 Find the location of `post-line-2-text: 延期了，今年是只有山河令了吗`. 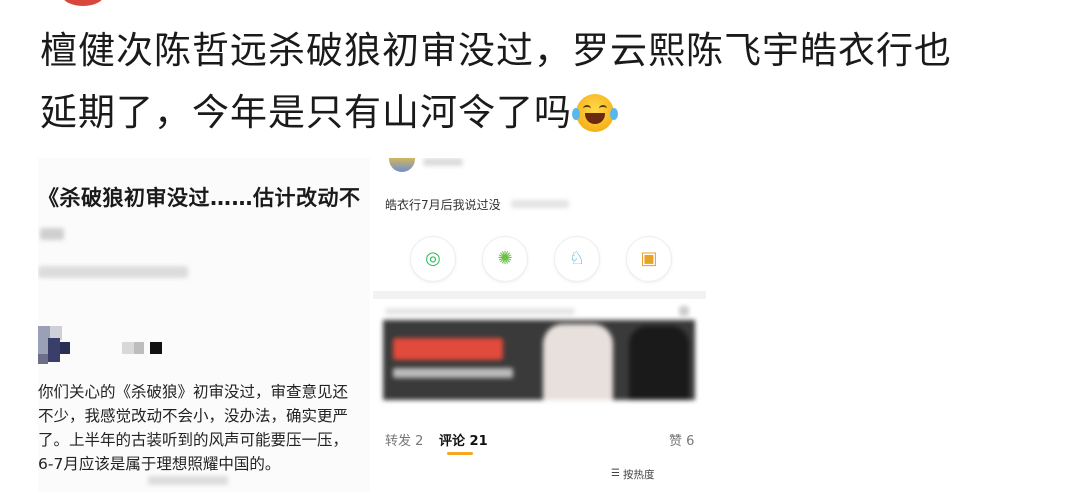

post-line-2-text: 延期了，今年是只有山河令了吗 is located at coordinates (306, 112).